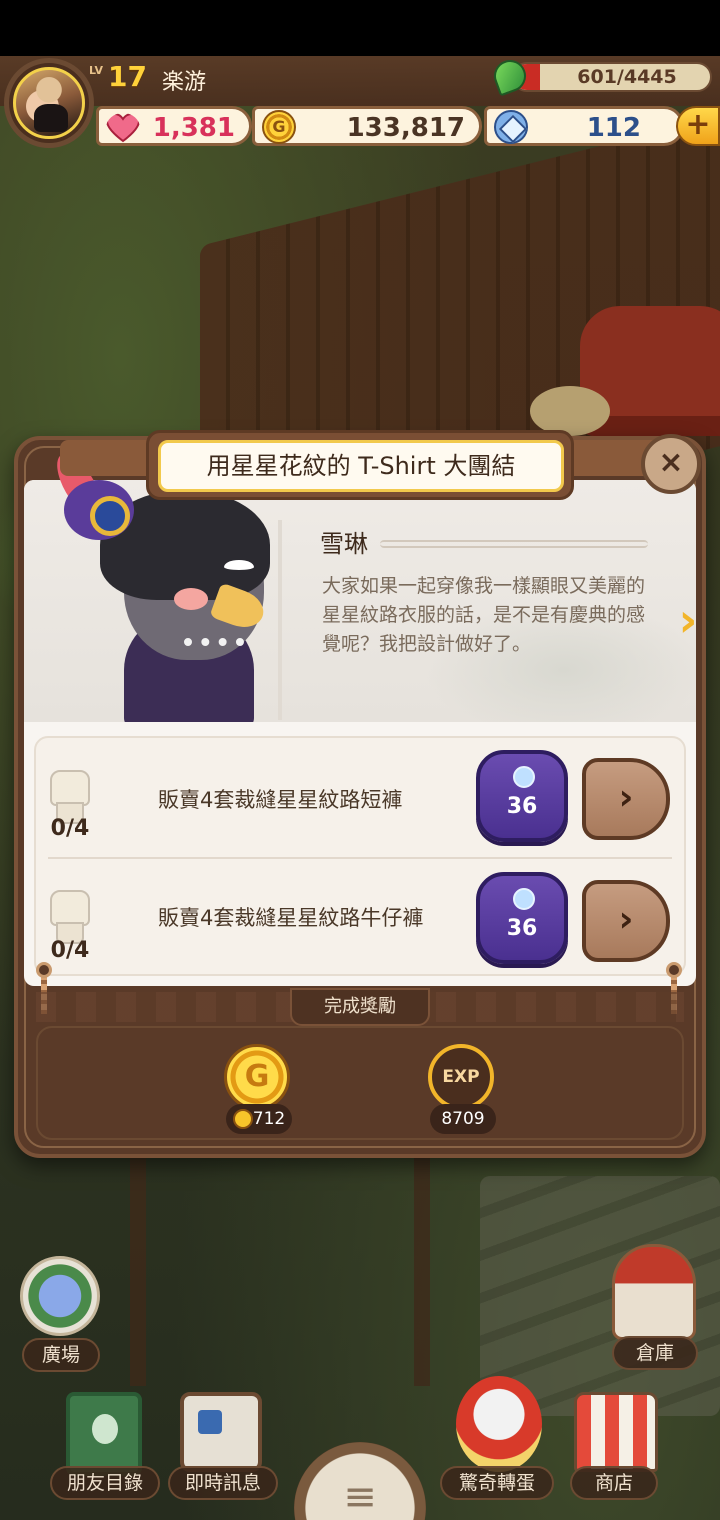 Image resolution: width=720 pixels, height=1520 pixels. What do you see at coordinates (671, 464) in the screenshot?
I see `close-button: ×` at bounding box center [671, 464].